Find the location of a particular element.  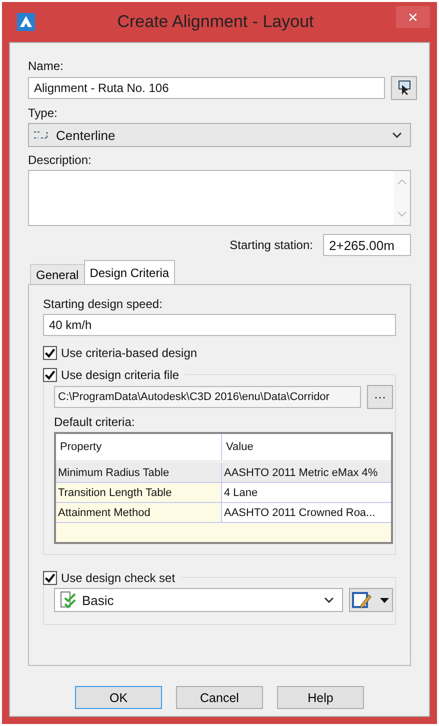

starting-station-field: 2+265.00m is located at coordinates (367, 245).